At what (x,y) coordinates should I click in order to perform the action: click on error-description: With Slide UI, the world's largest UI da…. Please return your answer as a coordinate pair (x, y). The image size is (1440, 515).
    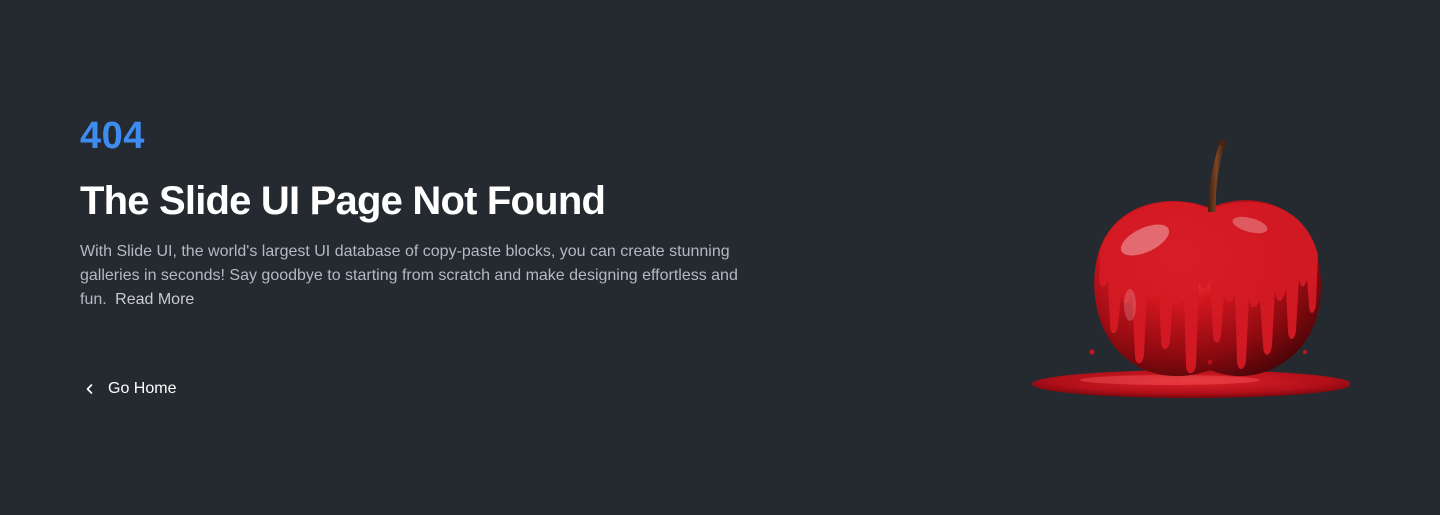
    Looking at the image, I should click on (410, 276).